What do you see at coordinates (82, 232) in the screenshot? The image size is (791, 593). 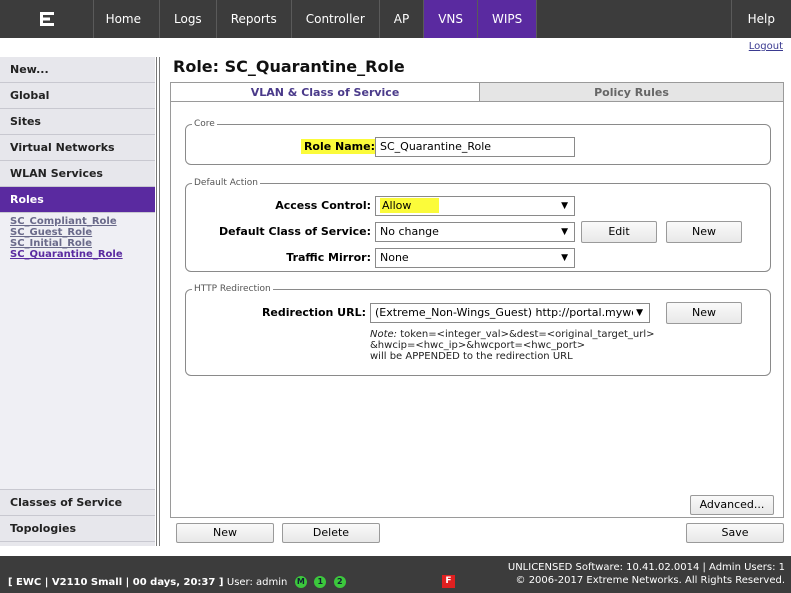 I see `role-link-guest: SC_Guest_Role` at bounding box center [82, 232].